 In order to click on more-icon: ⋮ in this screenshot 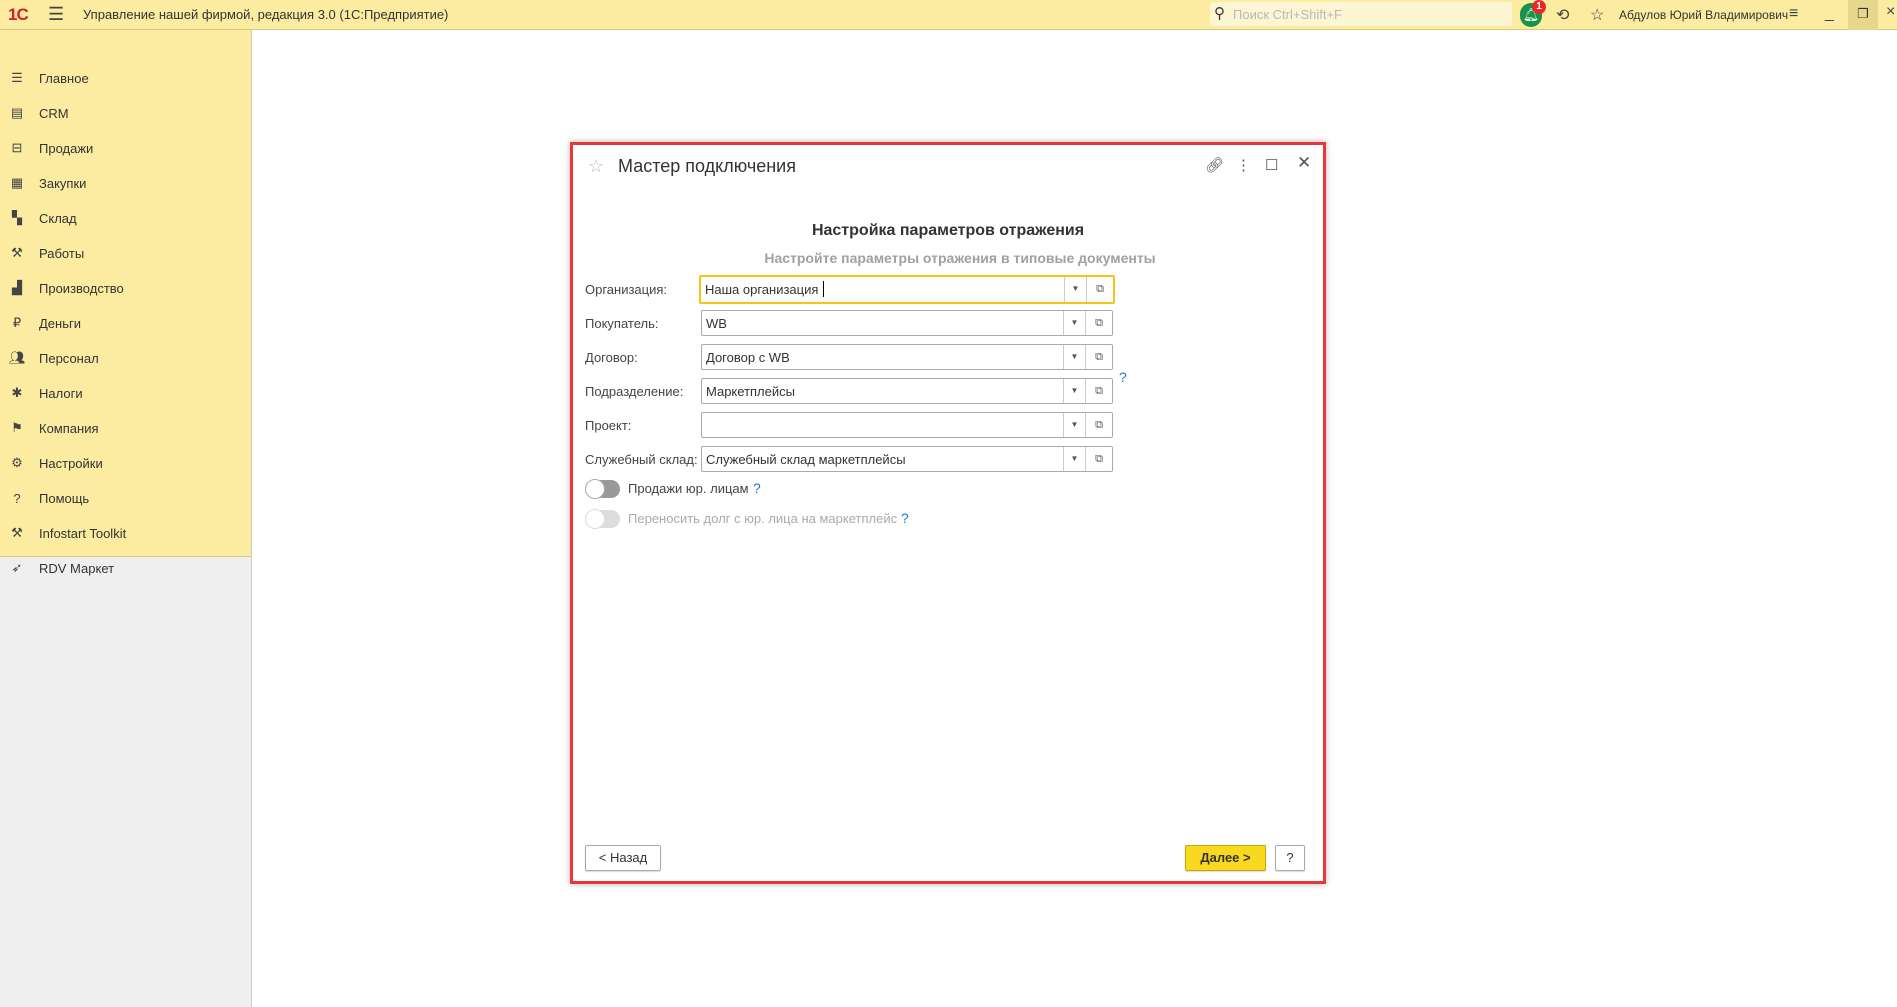, I will do `click(1243, 165)`.